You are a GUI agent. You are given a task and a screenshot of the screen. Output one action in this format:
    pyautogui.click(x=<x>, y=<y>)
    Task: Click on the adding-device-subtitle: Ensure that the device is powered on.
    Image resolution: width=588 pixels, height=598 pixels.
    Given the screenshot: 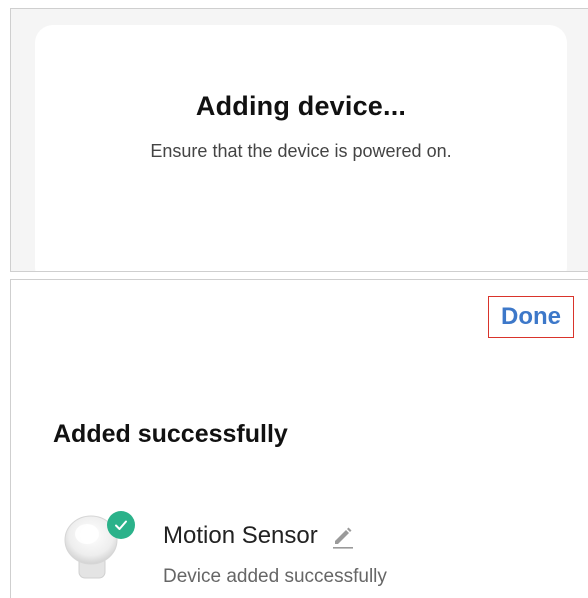 What is the action you would take?
    pyautogui.click(x=301, y=151)
    